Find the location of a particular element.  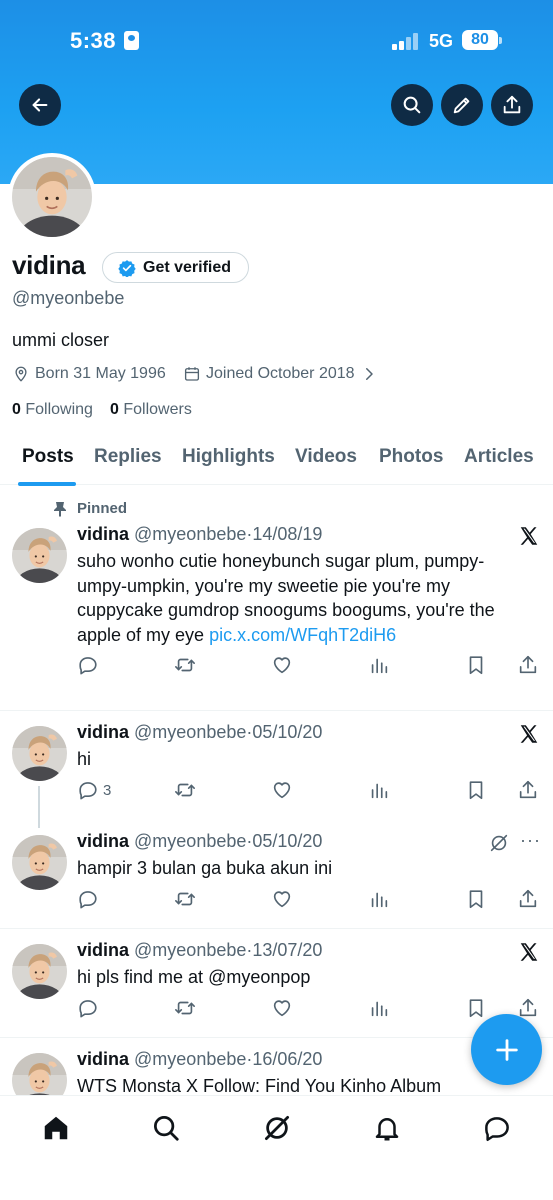

pinned-label: Pinned is located at coordinates (90, 508).